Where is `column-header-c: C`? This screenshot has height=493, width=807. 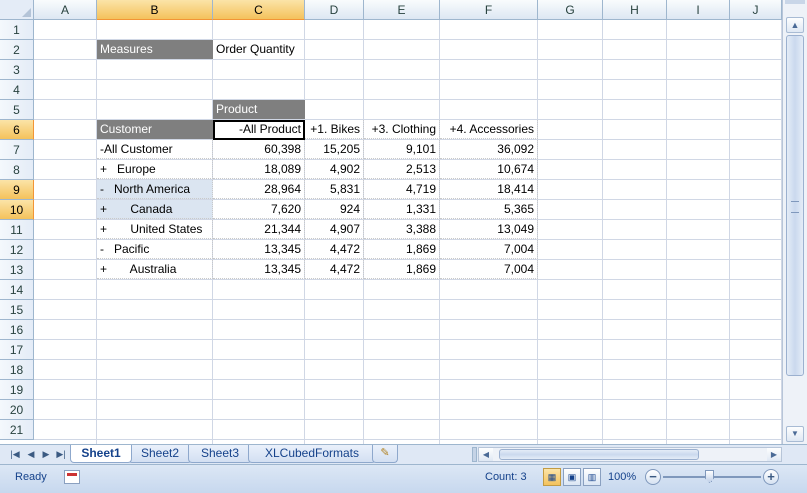
column-header-c: C is located at coordinates (259, 10).